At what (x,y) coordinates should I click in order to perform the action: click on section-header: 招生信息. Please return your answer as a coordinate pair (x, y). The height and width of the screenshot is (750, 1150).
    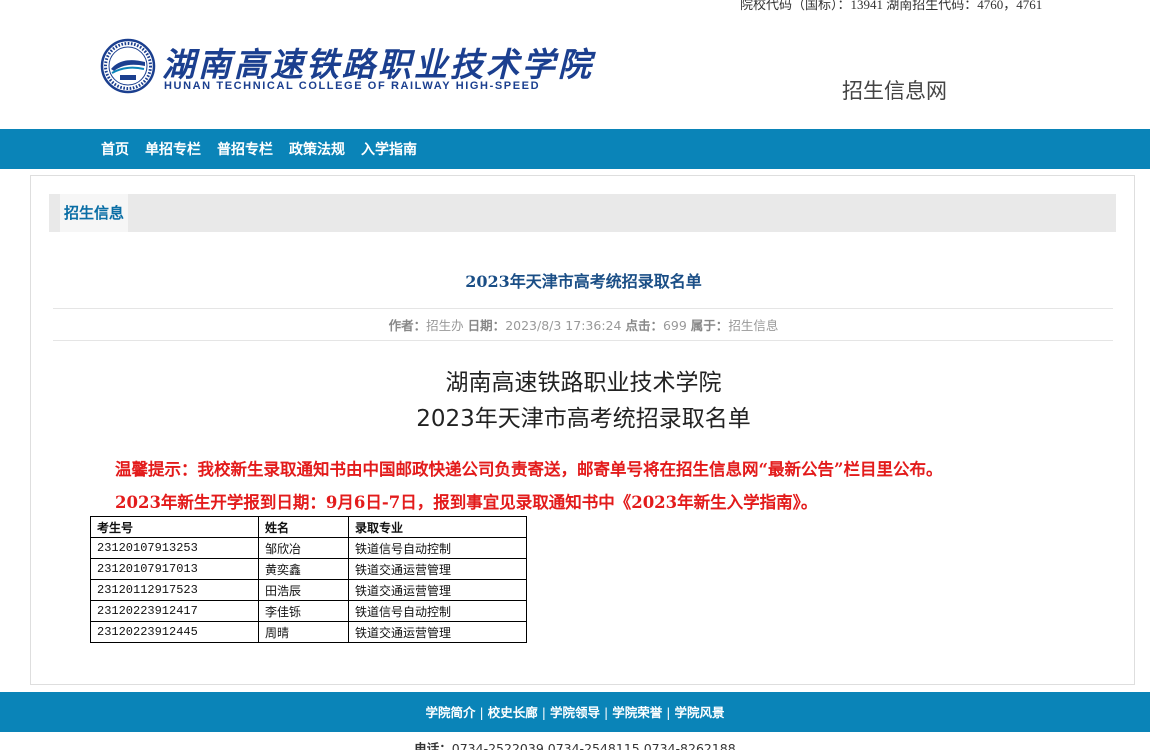
    Looking at the image, I should click on (582, 213).